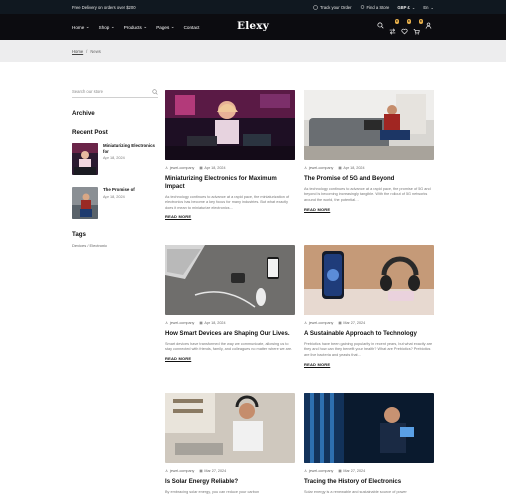  Describe the element at coordinates (408, 21) in the screenshot. I see `wishlist-count-badge: 0` at that location.